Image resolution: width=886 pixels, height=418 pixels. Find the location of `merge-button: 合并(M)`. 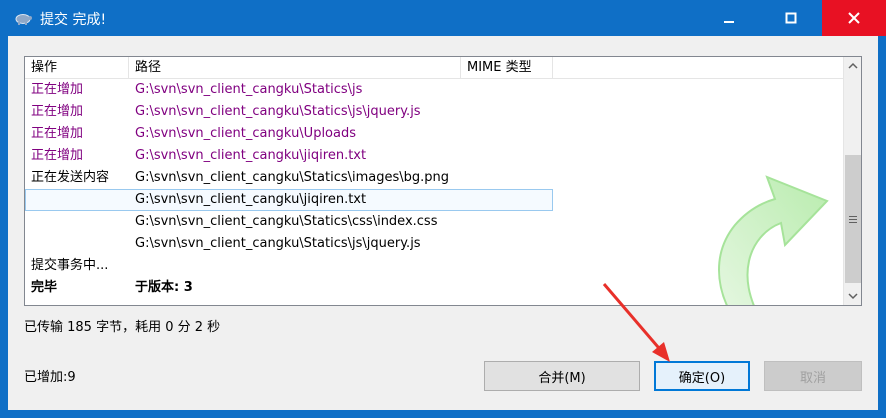

merge-button: 合并(M) is located at coordinates (562, 376).